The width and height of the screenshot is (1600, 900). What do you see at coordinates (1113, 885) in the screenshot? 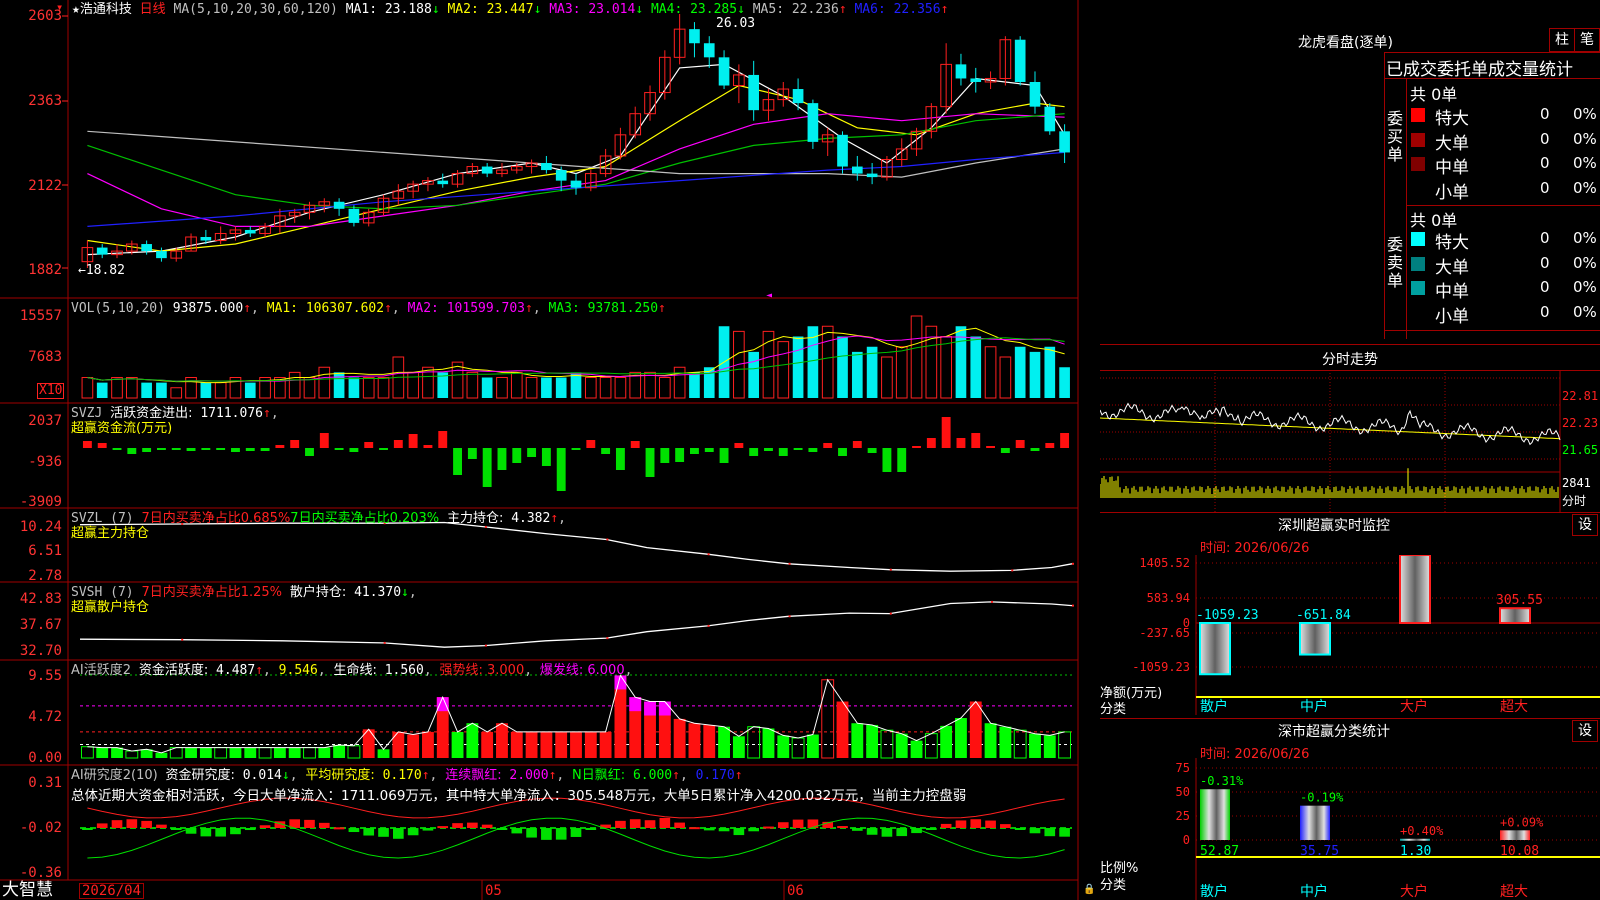
I see `stats-xlabel: 分类` at bounding box center [1113, 885].